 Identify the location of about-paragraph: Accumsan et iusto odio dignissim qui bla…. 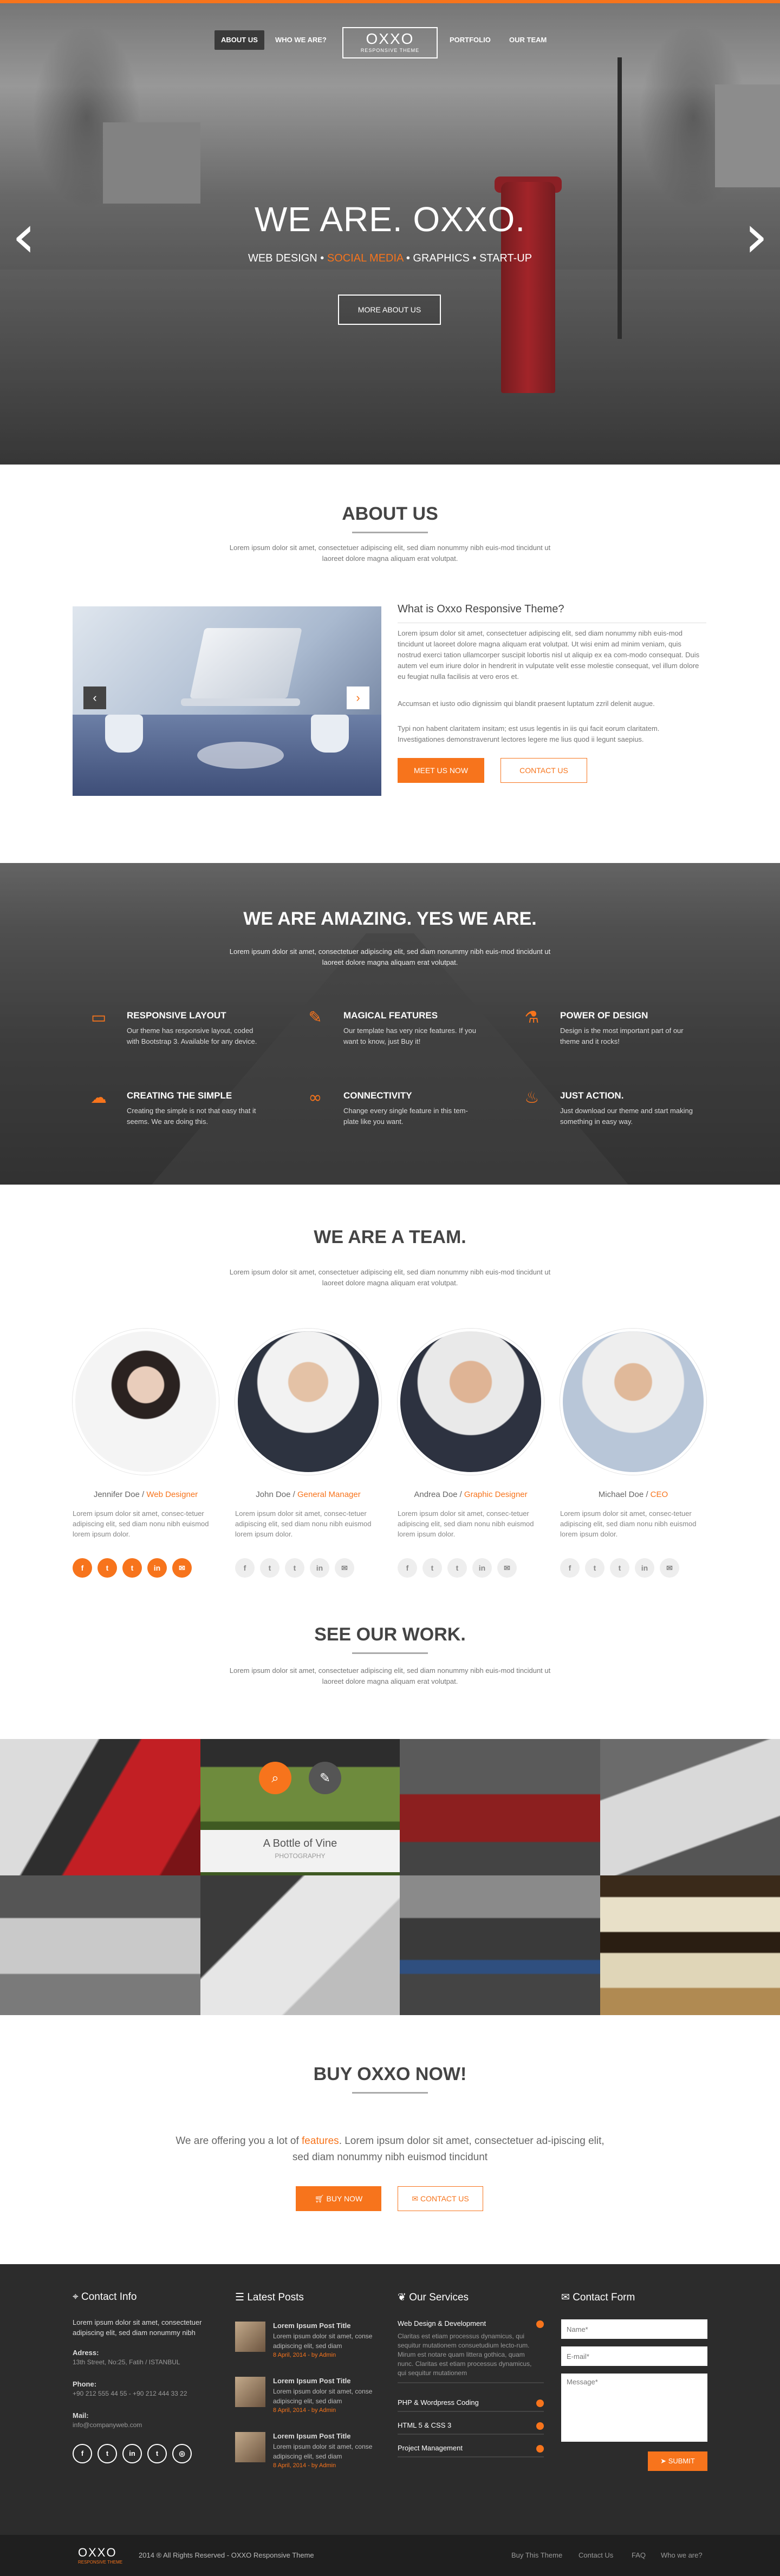
(526, 704).